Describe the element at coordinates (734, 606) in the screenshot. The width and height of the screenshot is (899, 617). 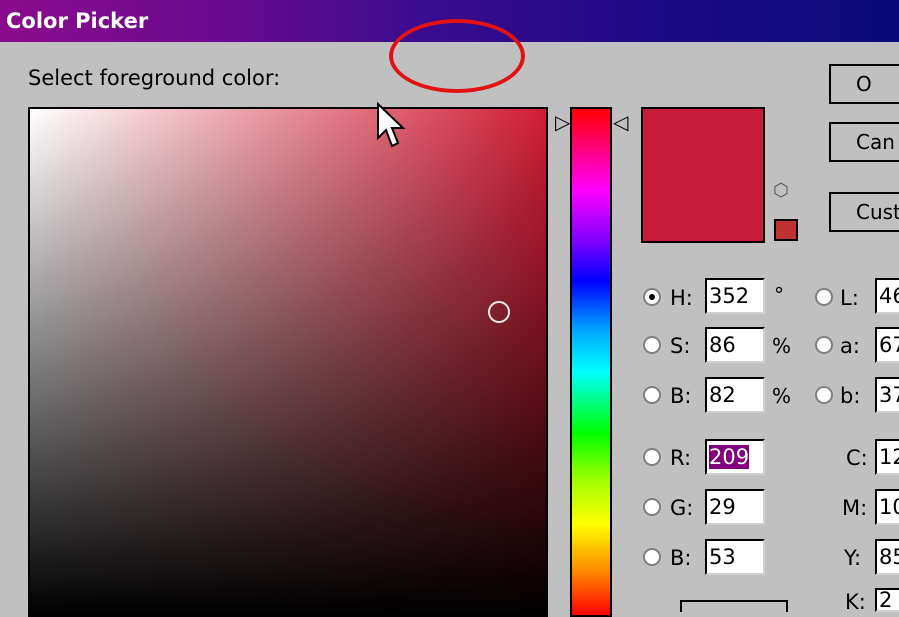
I see `bottom-button-edge` at that location.